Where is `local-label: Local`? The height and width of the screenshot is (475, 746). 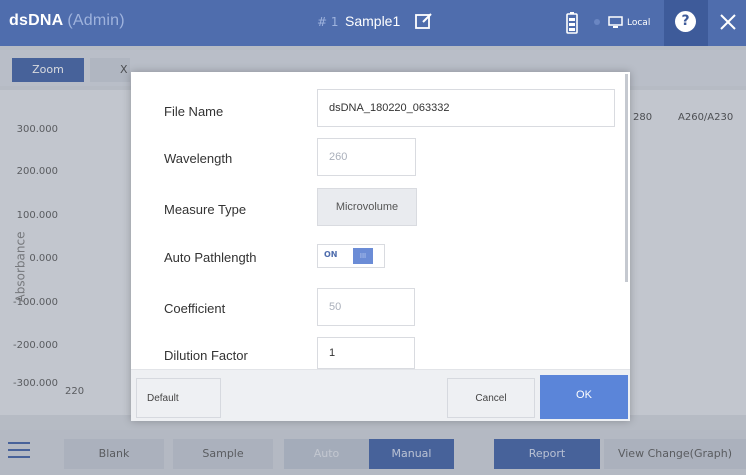
local-label: Local is located at coordinates (639, 23).